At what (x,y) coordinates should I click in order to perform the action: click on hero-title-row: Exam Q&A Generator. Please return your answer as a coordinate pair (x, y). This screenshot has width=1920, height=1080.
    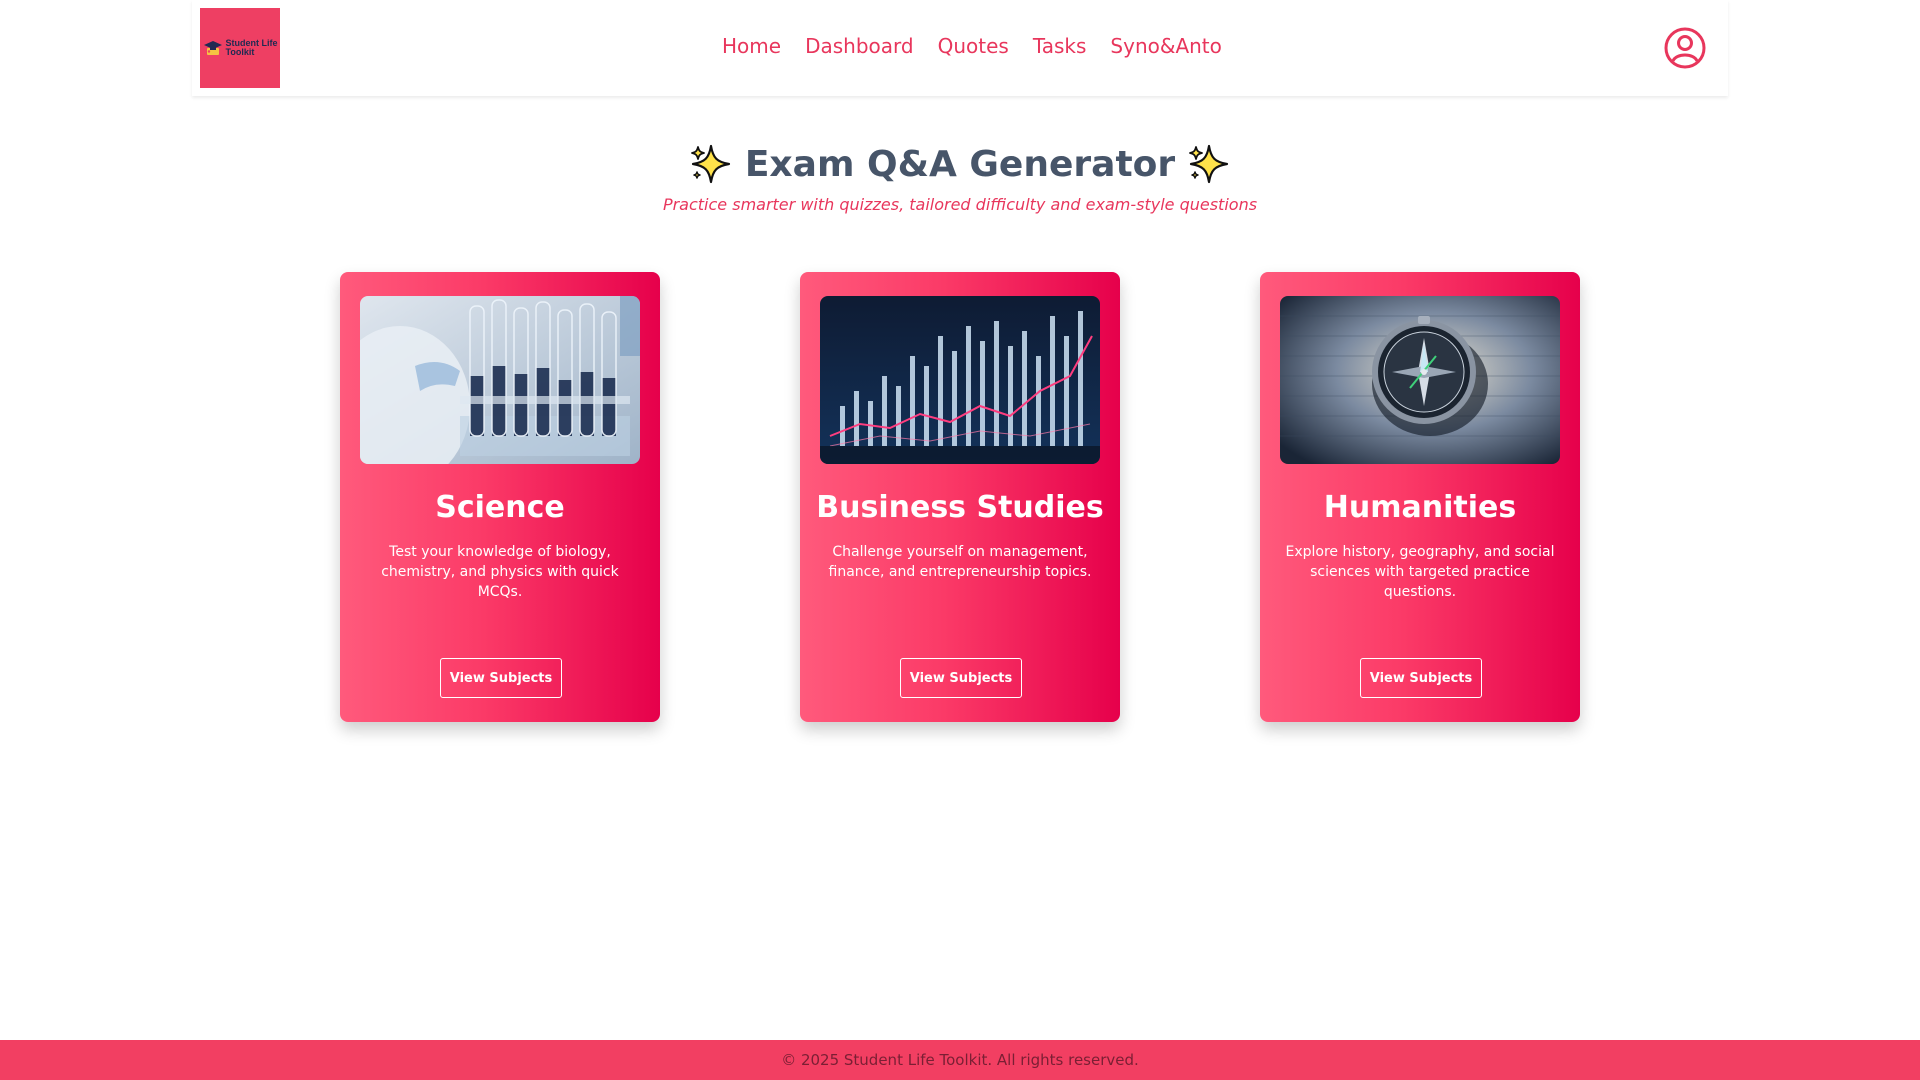
    Looking at the image, I should click on (960, 164).